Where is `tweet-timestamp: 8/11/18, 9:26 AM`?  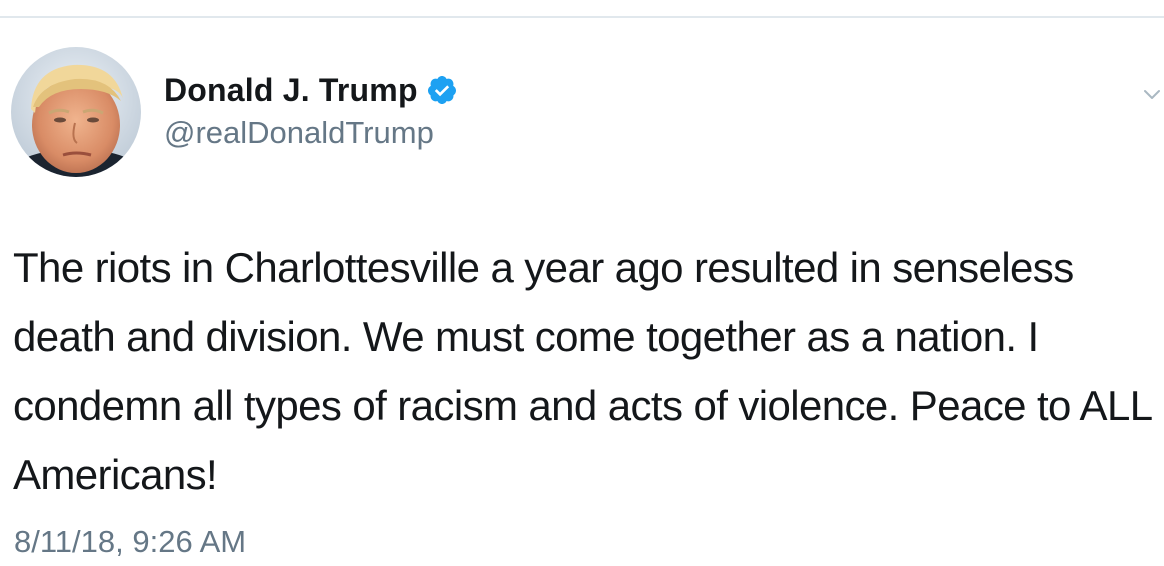
tweet-timestamp: 8/11/18, 9:26 AM is located at coordinates (130, 542).